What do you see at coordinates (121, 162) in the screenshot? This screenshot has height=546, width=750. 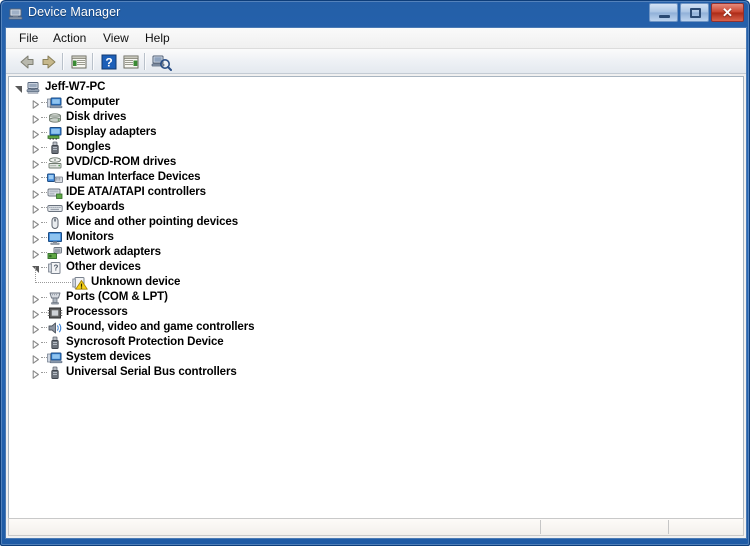 I see `tree-node-label: DVD/CD-ROM drives` at bounding box center [121, 162].